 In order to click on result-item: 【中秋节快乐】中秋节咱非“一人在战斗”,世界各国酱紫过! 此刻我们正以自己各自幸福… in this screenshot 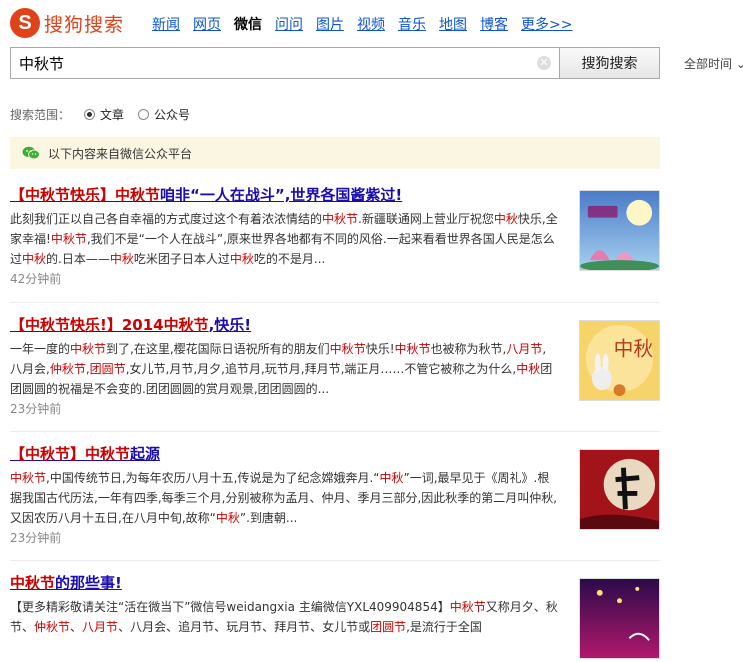, I will do `click(335, 236)`.